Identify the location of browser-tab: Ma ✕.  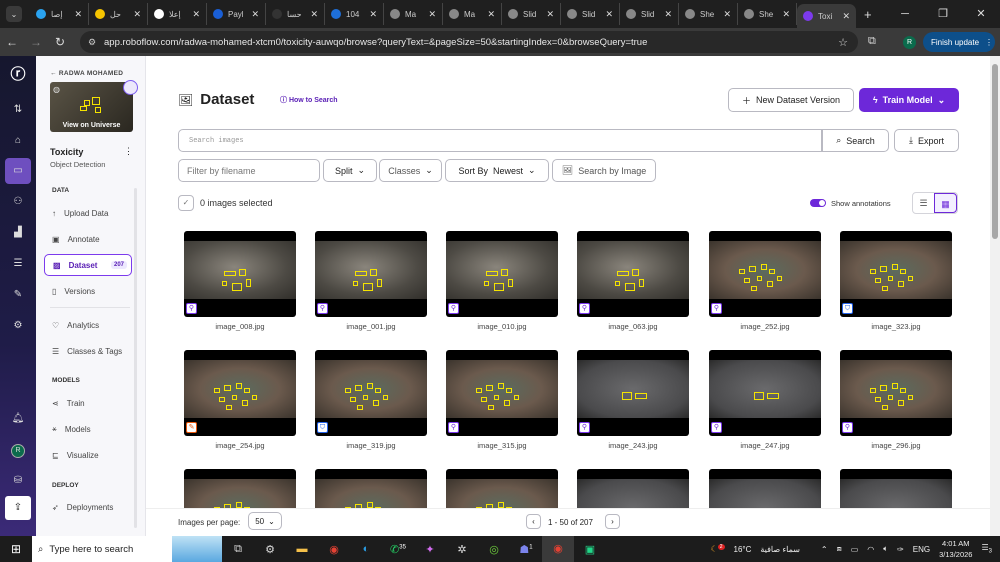
(413, 14).